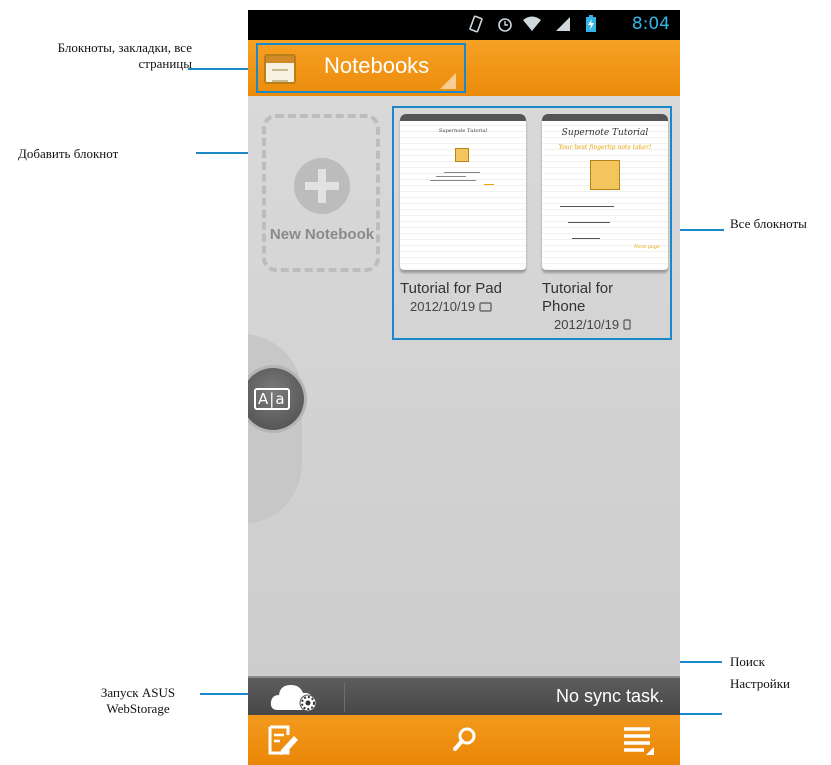  Describe the element at coordinates (451, 288) in the screenshot. I see `notebook-name: Tutorial for Pad` at that location.